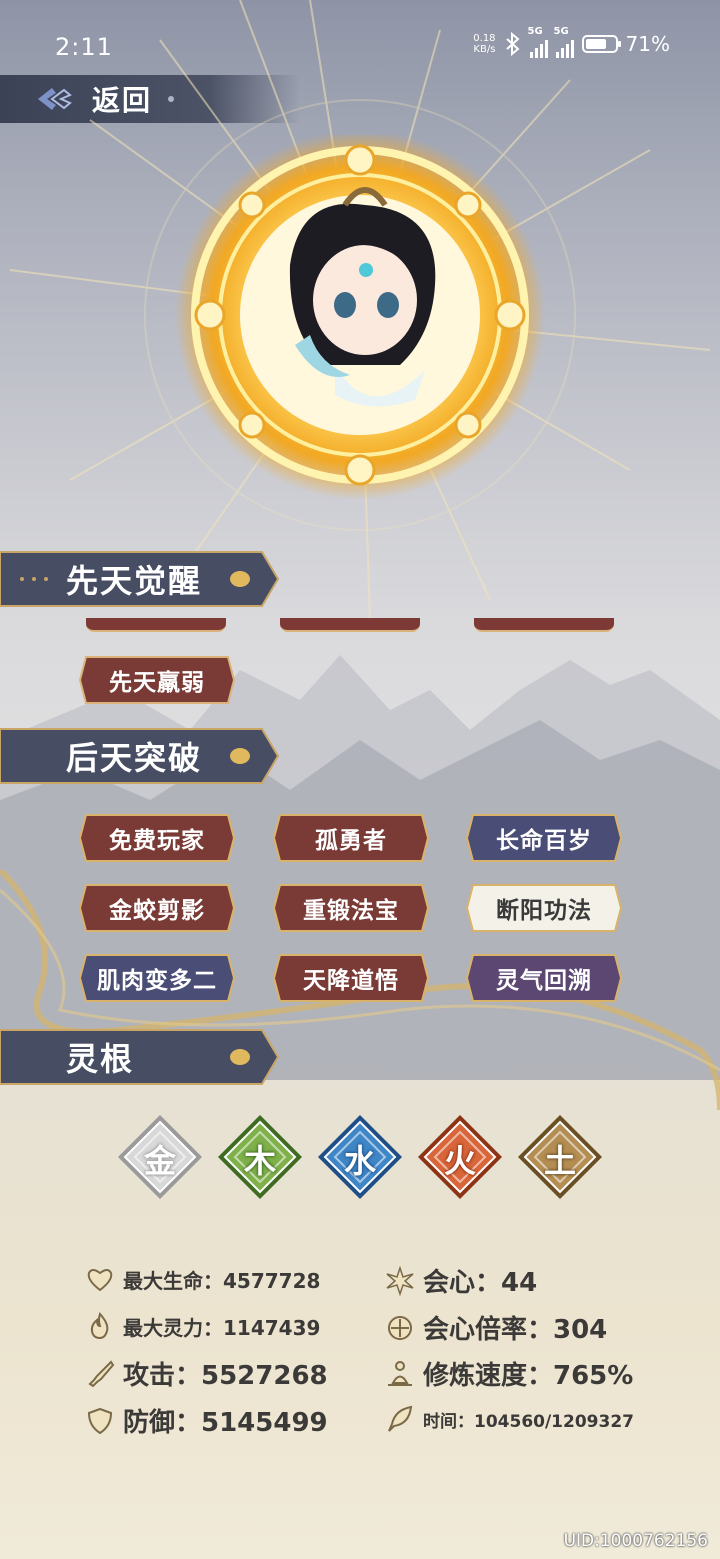 This screenshot has width=720, height=1559. I want to click on section-title-innate: 先天觉醒, so click(134, 581).